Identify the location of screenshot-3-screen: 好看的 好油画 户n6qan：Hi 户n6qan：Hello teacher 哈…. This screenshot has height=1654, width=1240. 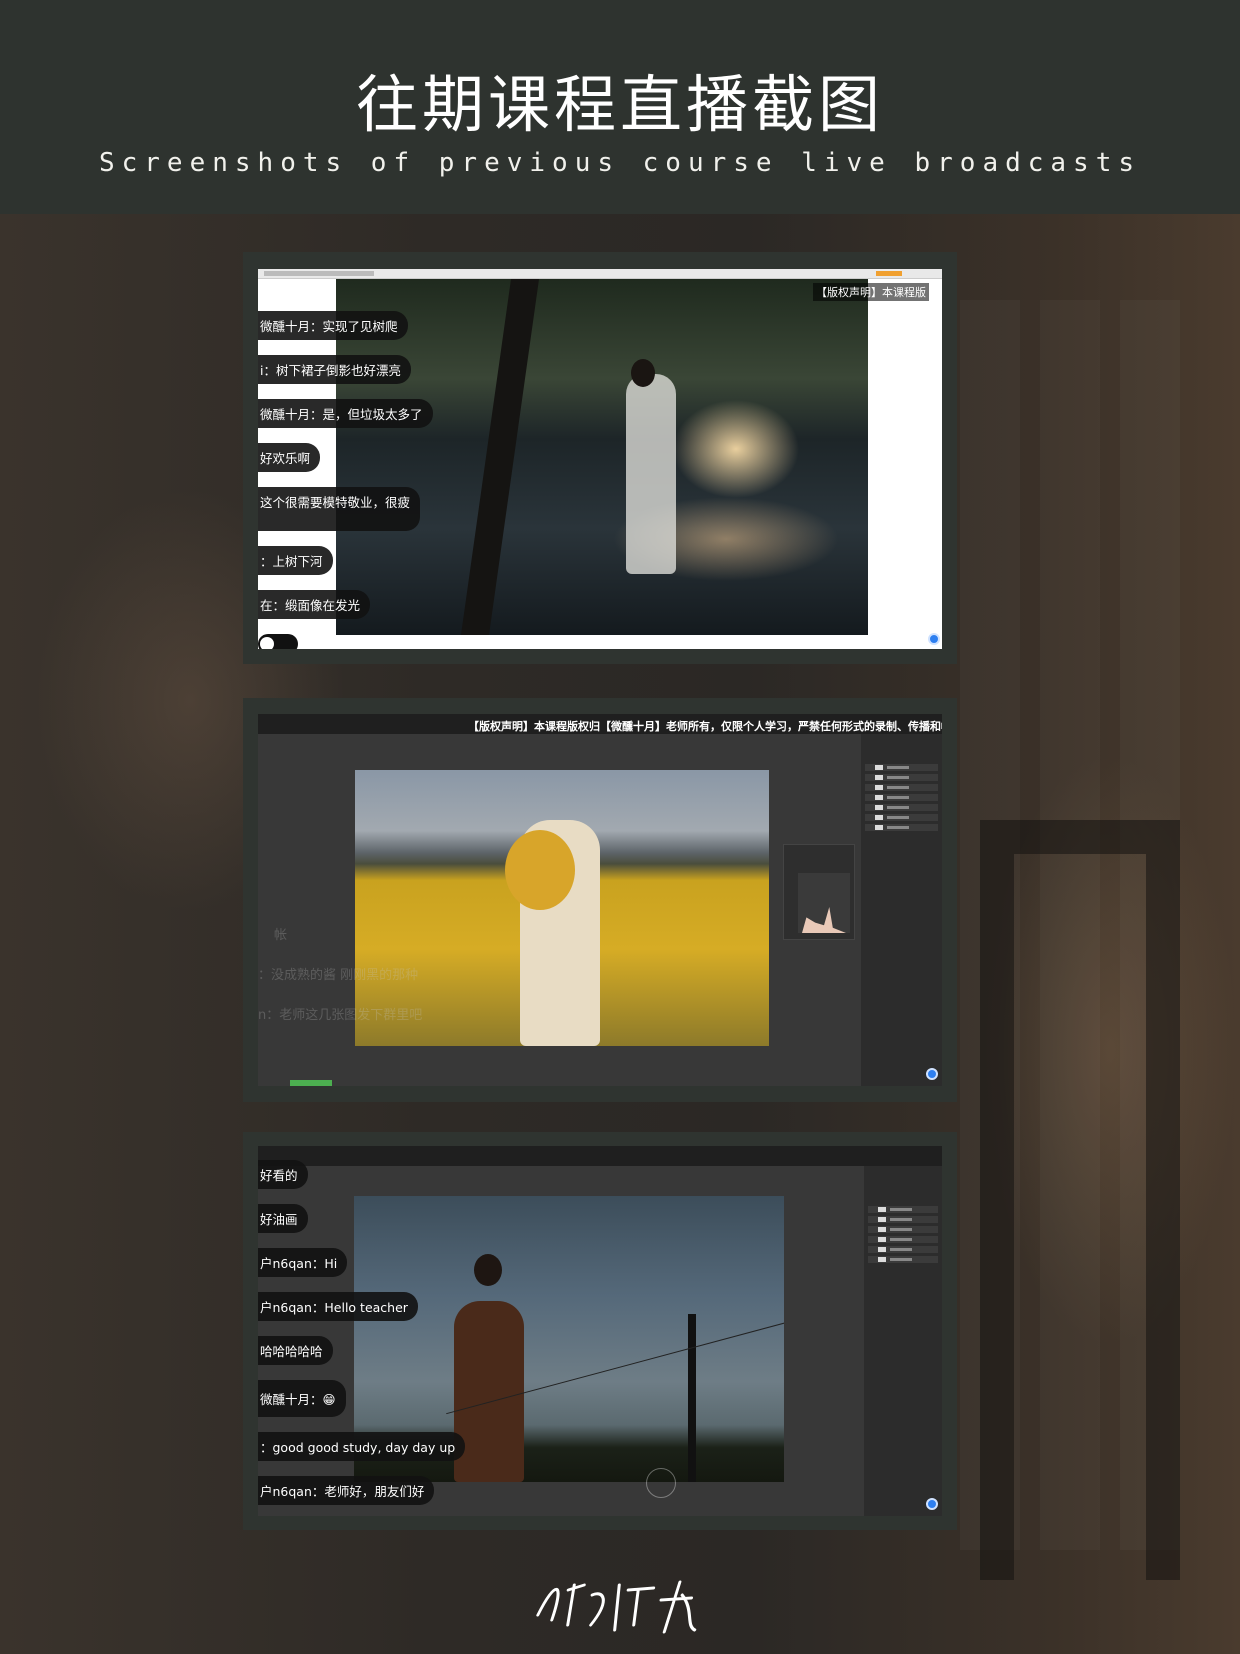
(600, 1331).